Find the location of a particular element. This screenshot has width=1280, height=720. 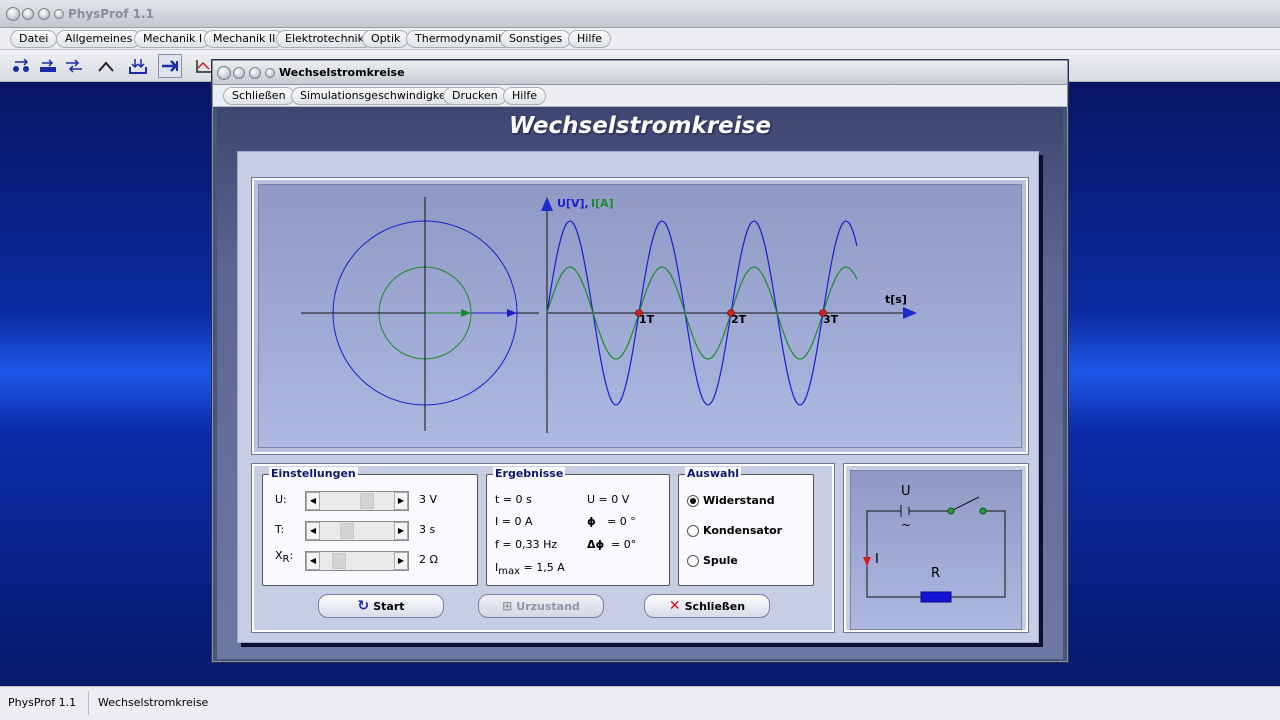

result-current: I = 0 A is located at coordinates (514, 521).